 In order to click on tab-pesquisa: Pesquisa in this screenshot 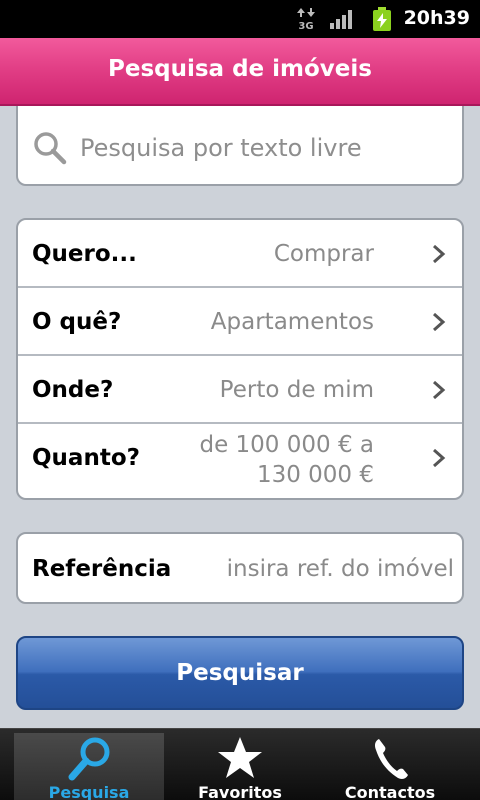, I will do `click(89, 766)`.